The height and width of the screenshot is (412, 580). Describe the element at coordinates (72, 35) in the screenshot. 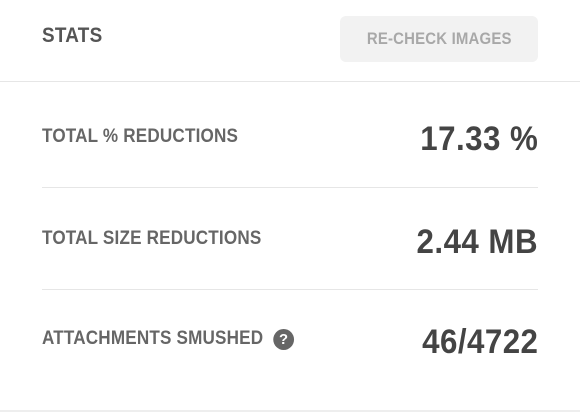

I see `stats-title: STATS` at that location.